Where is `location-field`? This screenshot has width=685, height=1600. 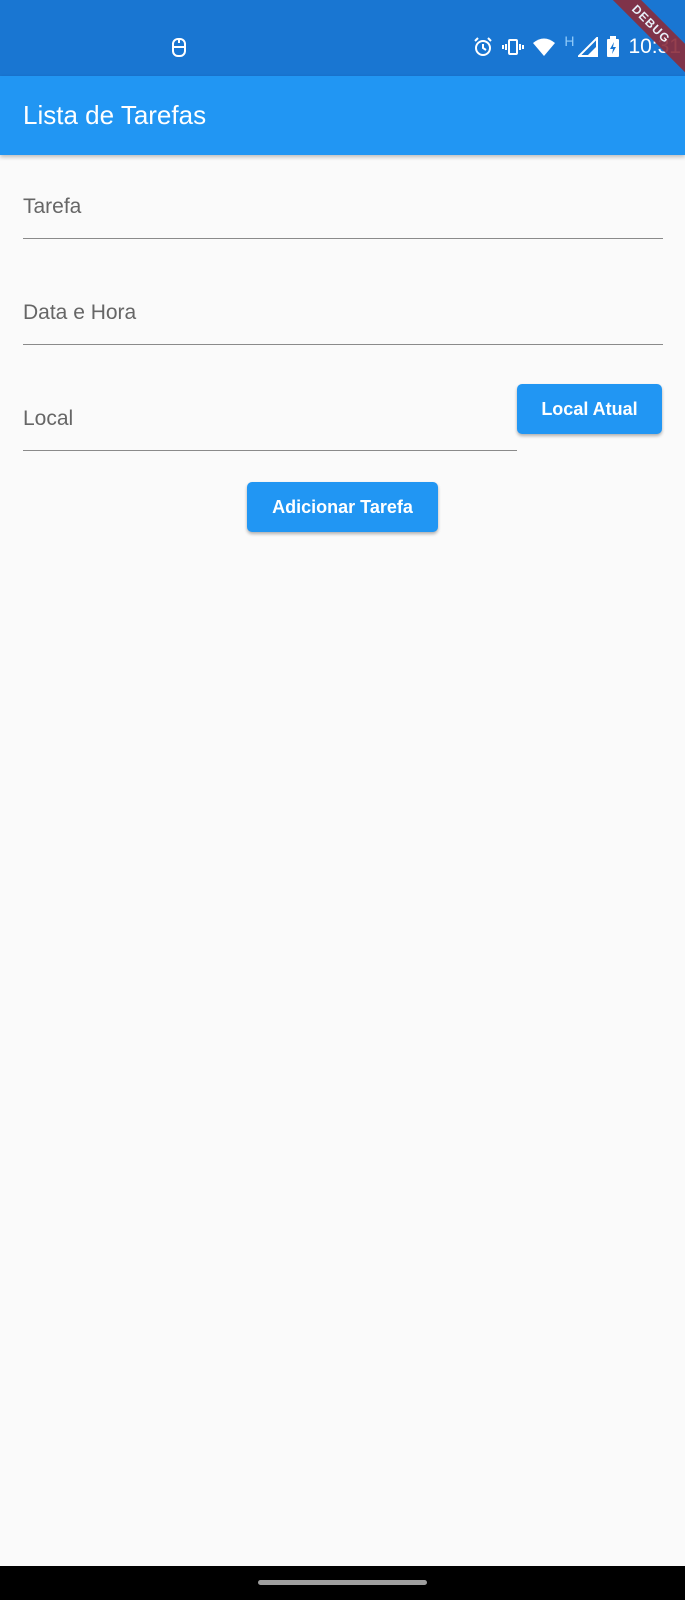 location-field is located at coordinates (270, 419).